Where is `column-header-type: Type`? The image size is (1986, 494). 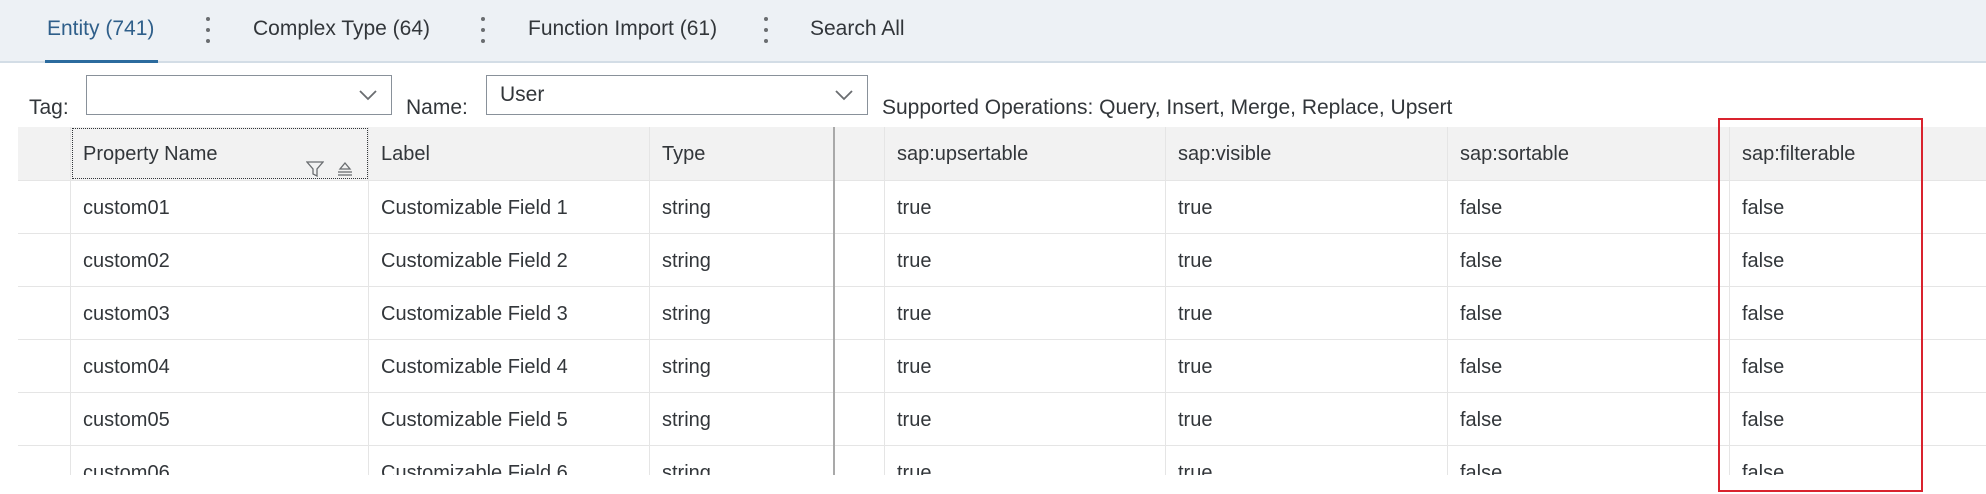 column-header-type: Type is located at coordinates (742, 153).